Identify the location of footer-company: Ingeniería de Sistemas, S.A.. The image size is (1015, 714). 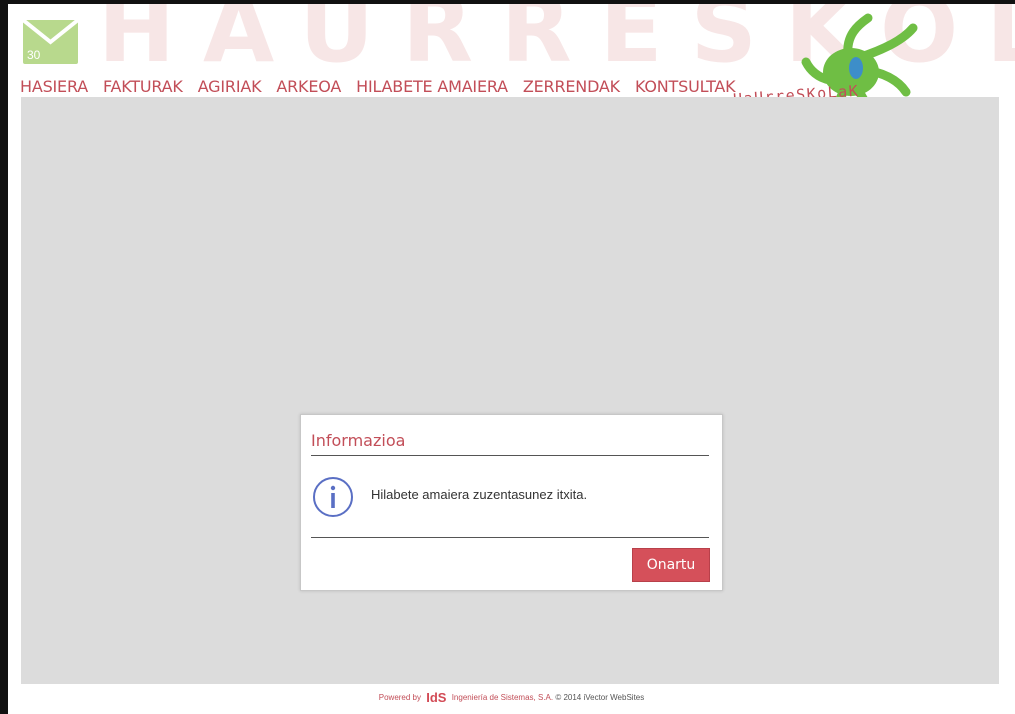
(502, 697).